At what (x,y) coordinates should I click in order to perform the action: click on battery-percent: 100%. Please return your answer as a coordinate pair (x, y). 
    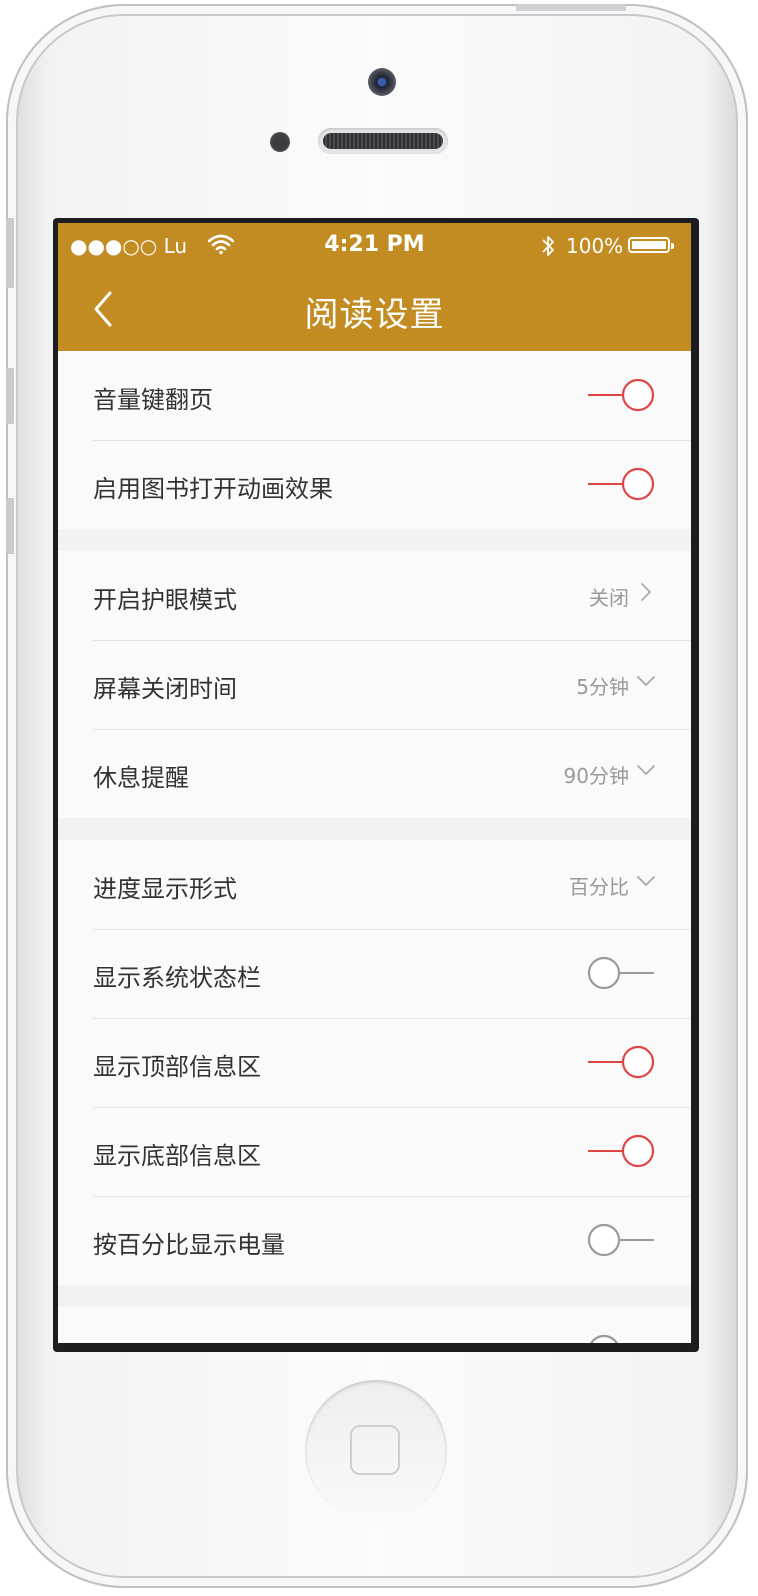
    Looking at the image, I should click on (595, 246).